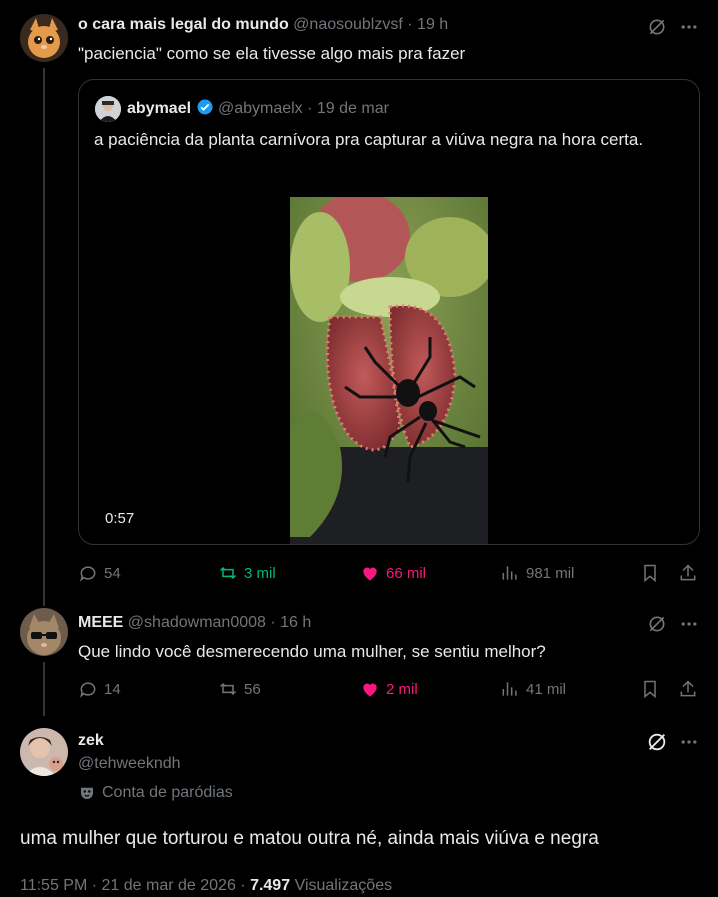 This screenshot has width=718, height=897. What do you see at coordinates (99, 573) in the screenshot?
I see `reply-button: 54` at bounding box center [99, 573].